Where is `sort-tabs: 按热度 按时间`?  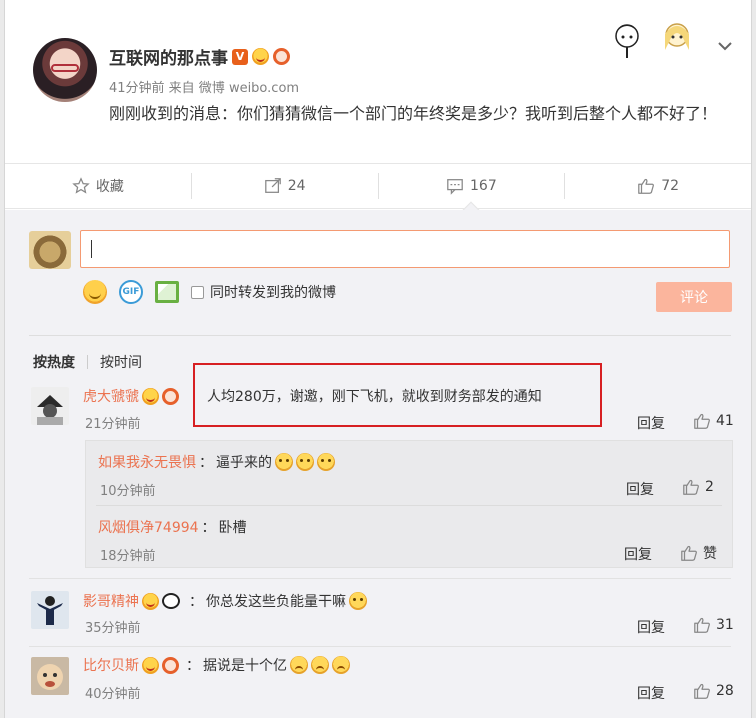 sort-tabs: 按热度 按时间 is located at coordinates (87, 362).